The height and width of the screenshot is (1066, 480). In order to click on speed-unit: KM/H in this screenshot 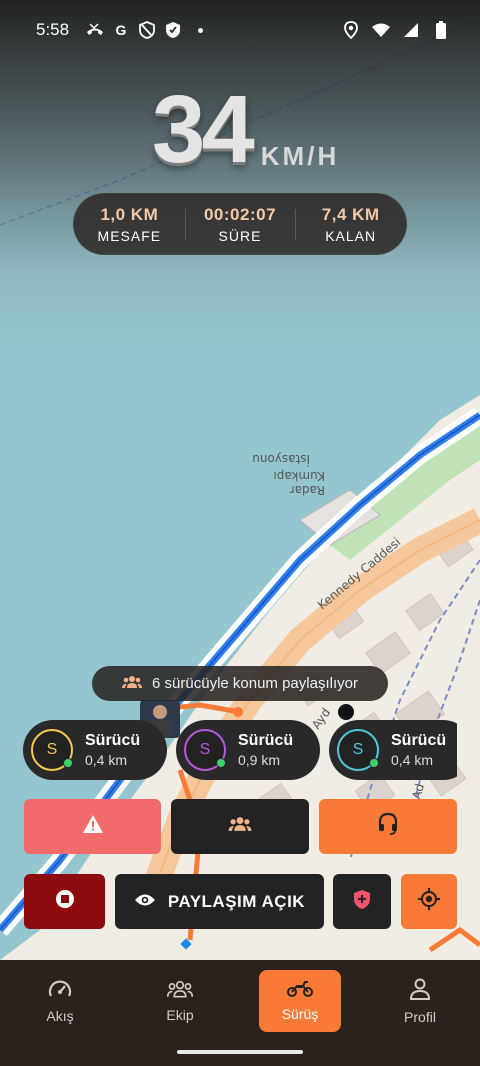, I will do `click(300, 156)`.